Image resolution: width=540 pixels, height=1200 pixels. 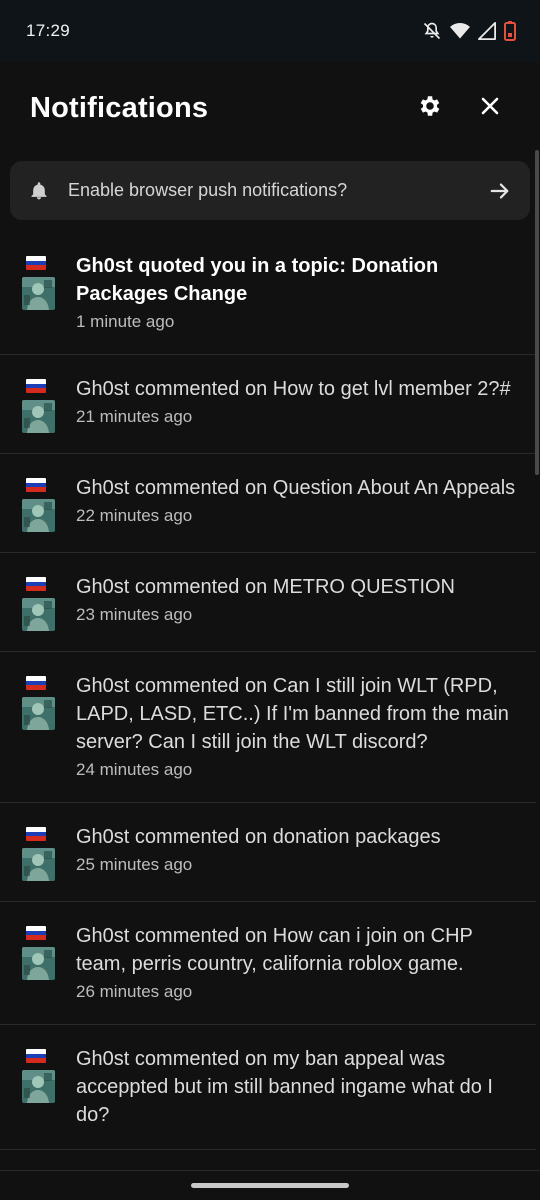 I want to click on notification-time: 25 minutes ago, so click(x=134, y=864).